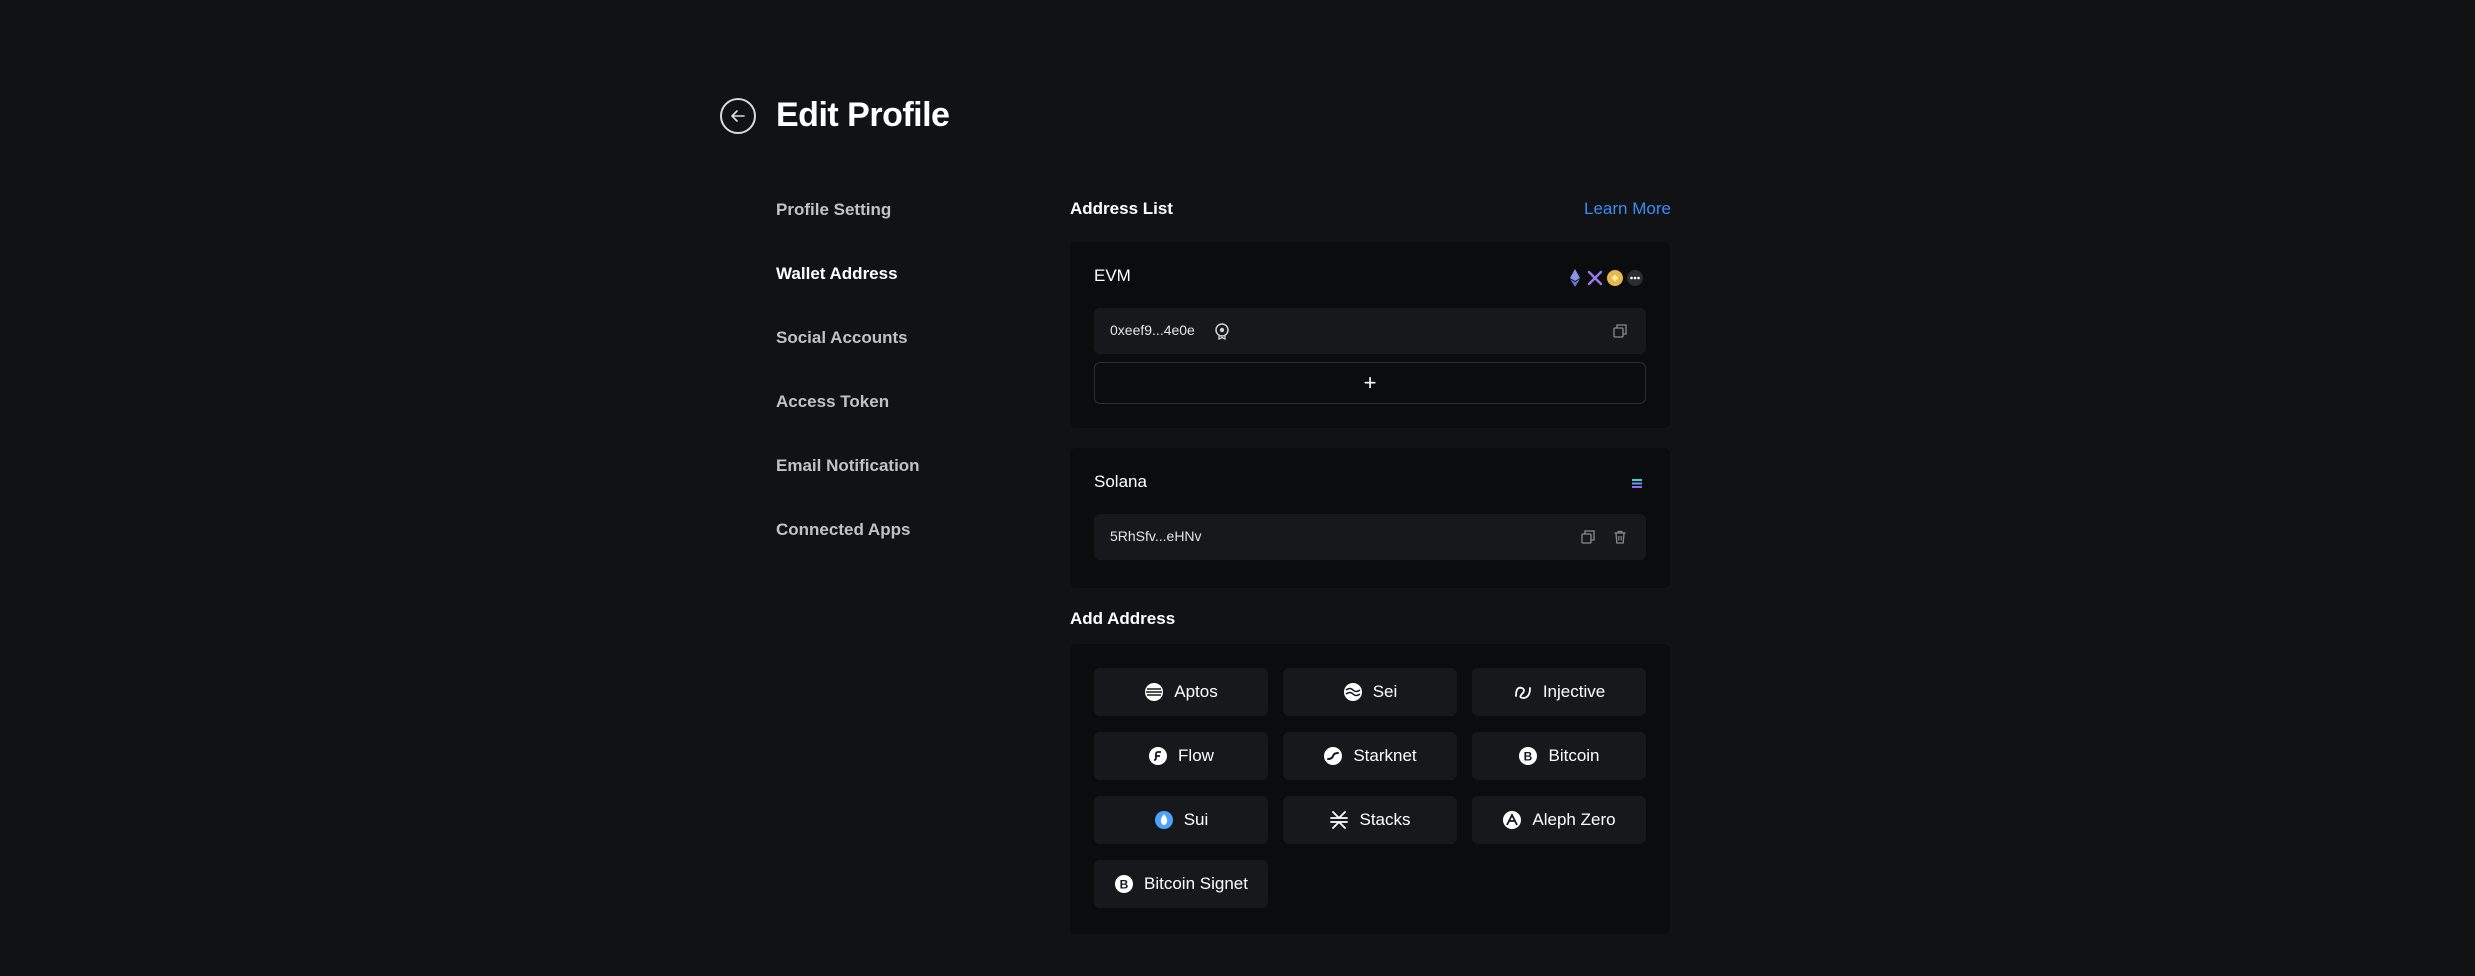  I want to click on plus-icon: +, so click(1370, 382).